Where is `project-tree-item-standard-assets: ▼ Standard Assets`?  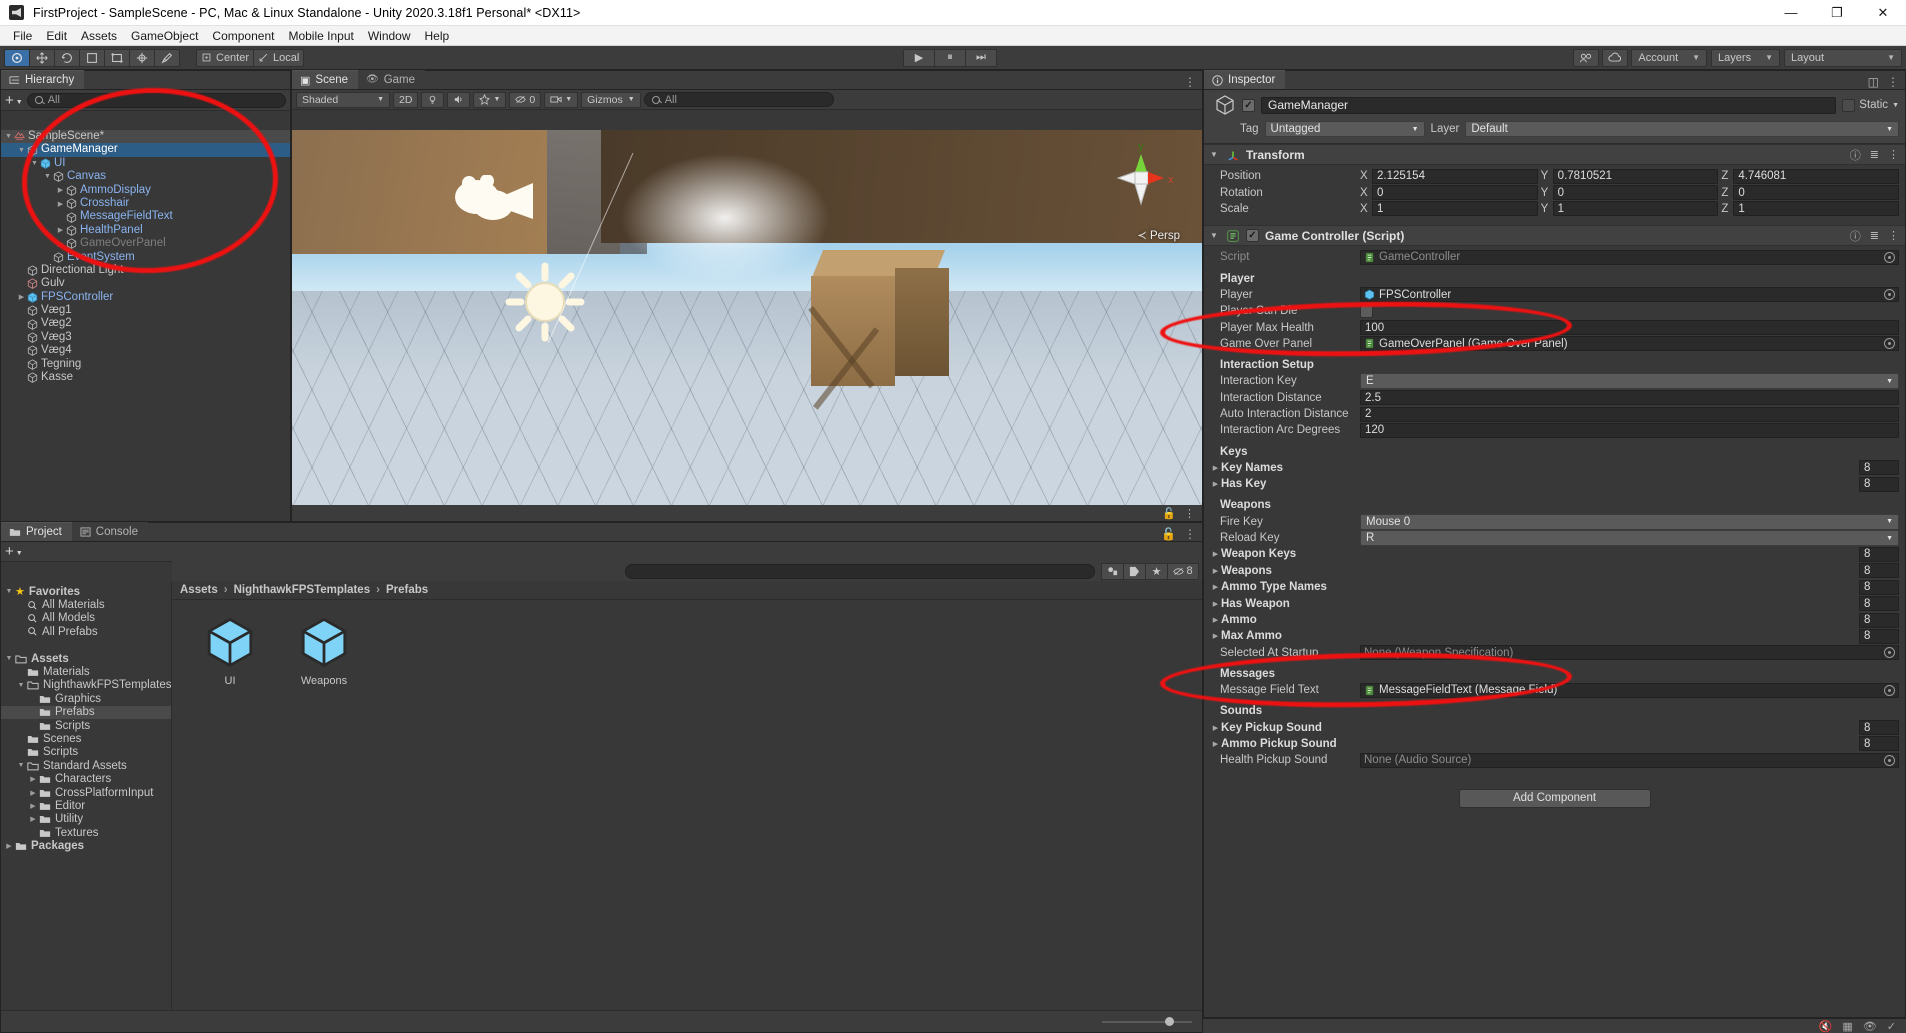
project-tree-item-standard-assets: ▼ Standard Assets is located at coordinates (86, 765).